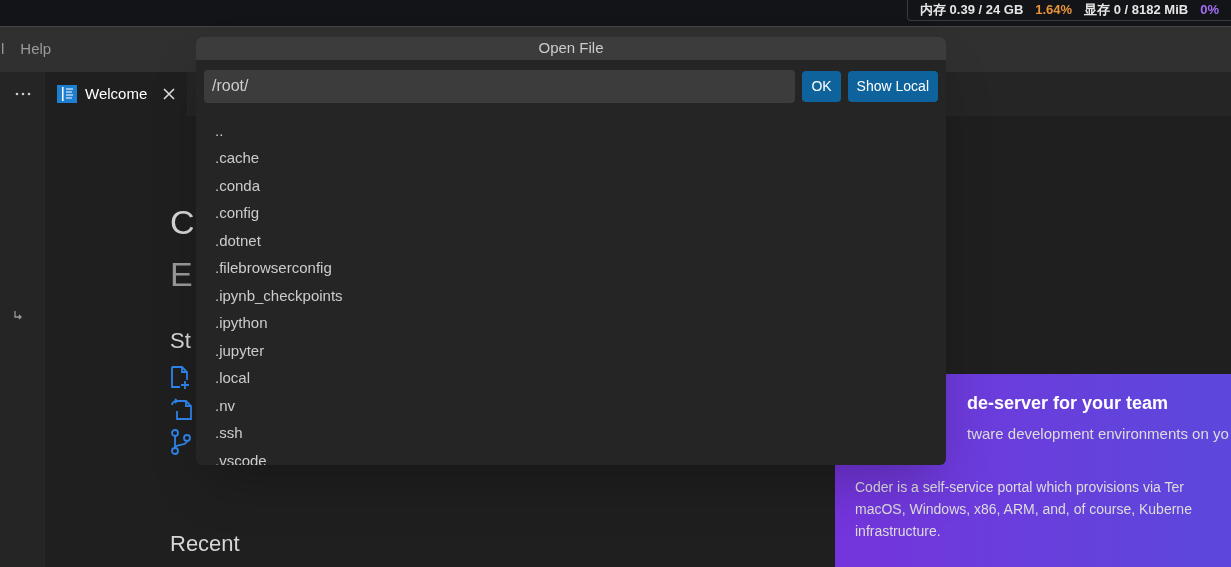 The height and width of the screenshot is (567, 1231). I want to click on return-arrow-icon, so click(17, 316).